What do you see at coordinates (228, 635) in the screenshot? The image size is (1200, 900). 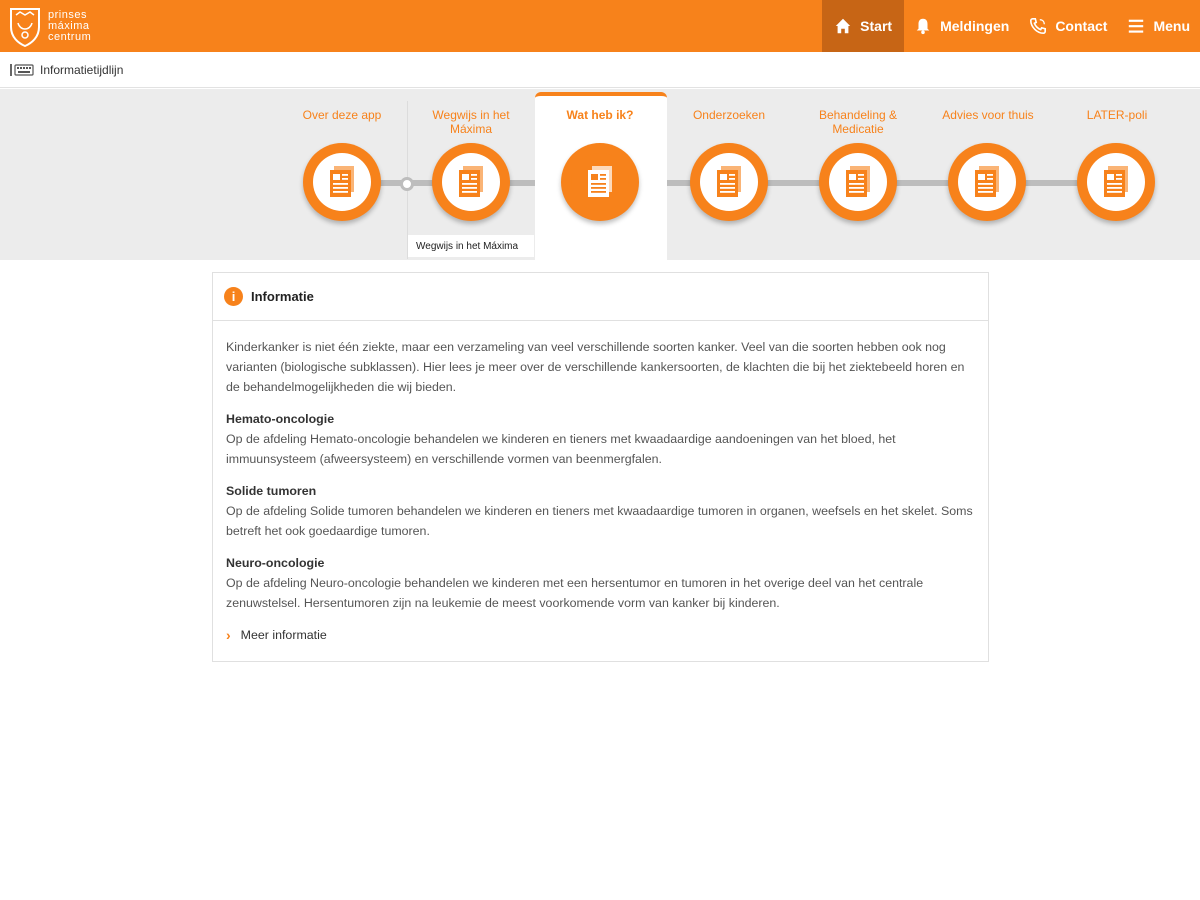 I see `chevron-right-icon: ›` at bounding box center [228, 635].